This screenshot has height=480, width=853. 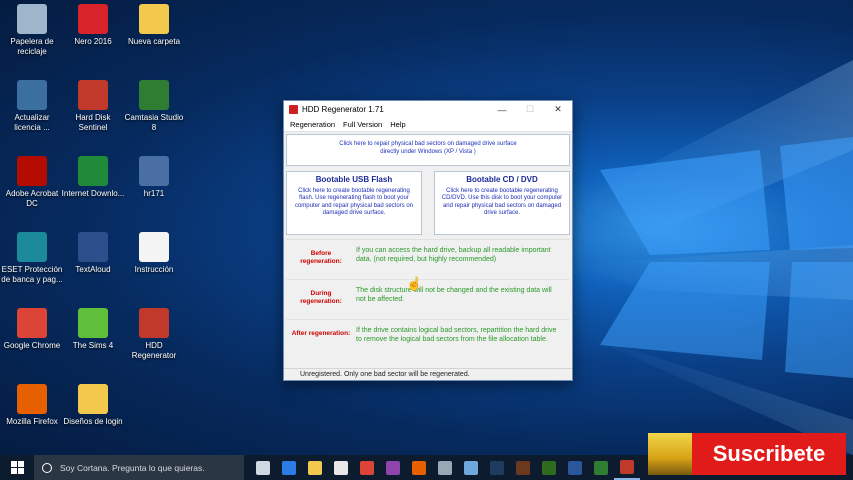 I want to click on idm-icon, so click(x=93, y=171).